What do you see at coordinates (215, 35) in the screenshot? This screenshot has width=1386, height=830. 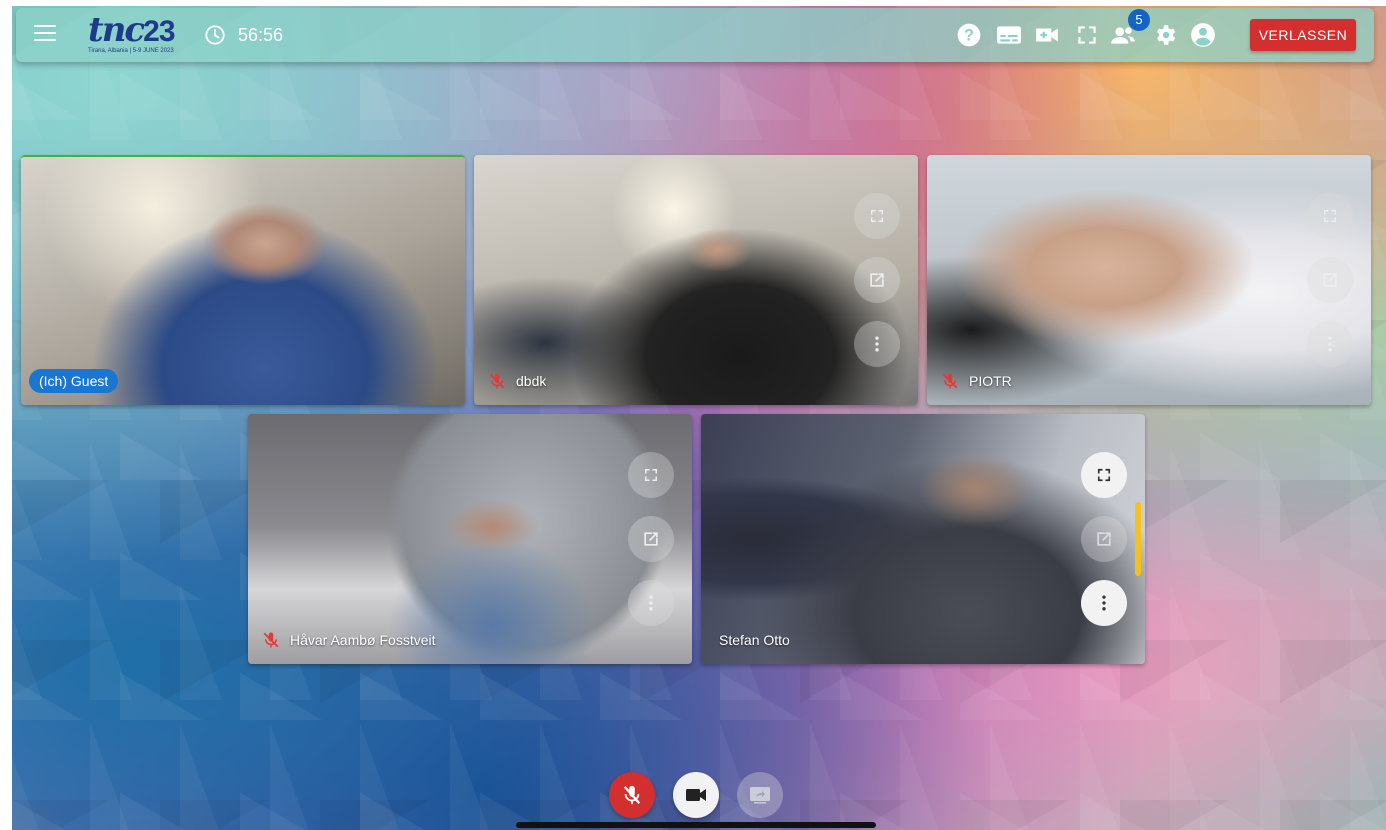 I see `clock-icon` at bounding box center [215, 35].